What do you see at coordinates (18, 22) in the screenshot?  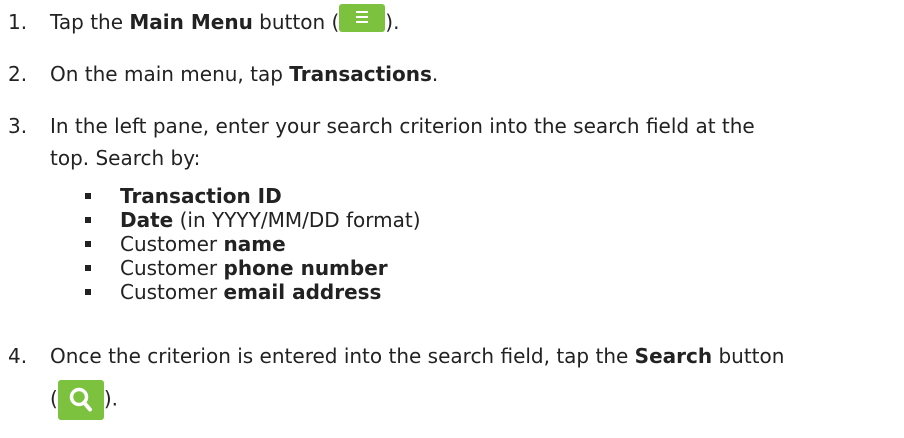 I see `step-number: 1.` at bounding box center [18, 22].